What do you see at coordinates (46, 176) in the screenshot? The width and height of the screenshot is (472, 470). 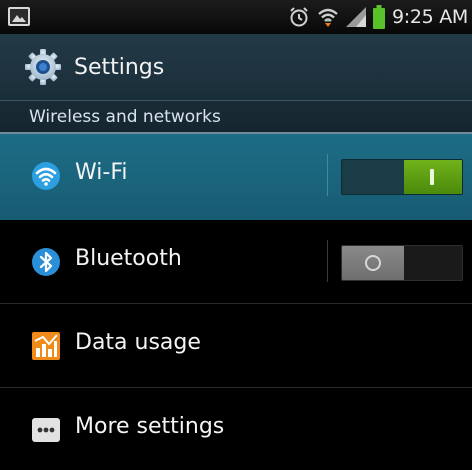 I see `wifi-icon` at bounding box center [46, 176].